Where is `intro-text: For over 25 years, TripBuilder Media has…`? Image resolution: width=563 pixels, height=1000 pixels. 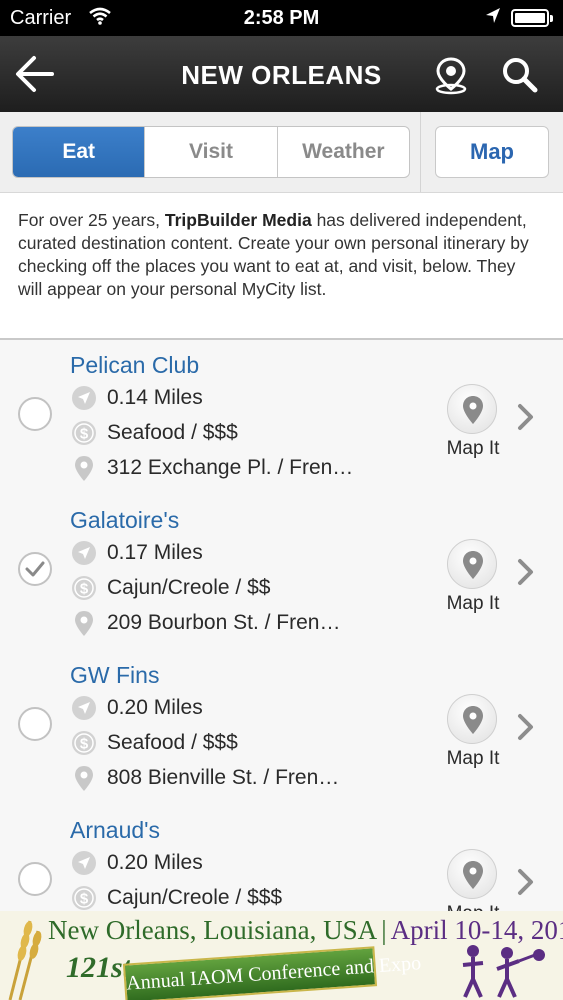 intro-text: For over 25 years, TripBuilder Media has… is located at coordinates (280, 255).